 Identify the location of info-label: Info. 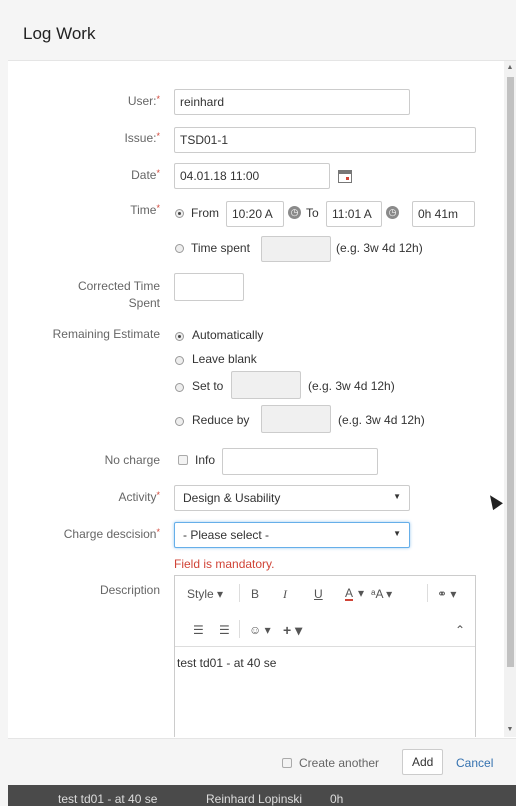
(205, 460).